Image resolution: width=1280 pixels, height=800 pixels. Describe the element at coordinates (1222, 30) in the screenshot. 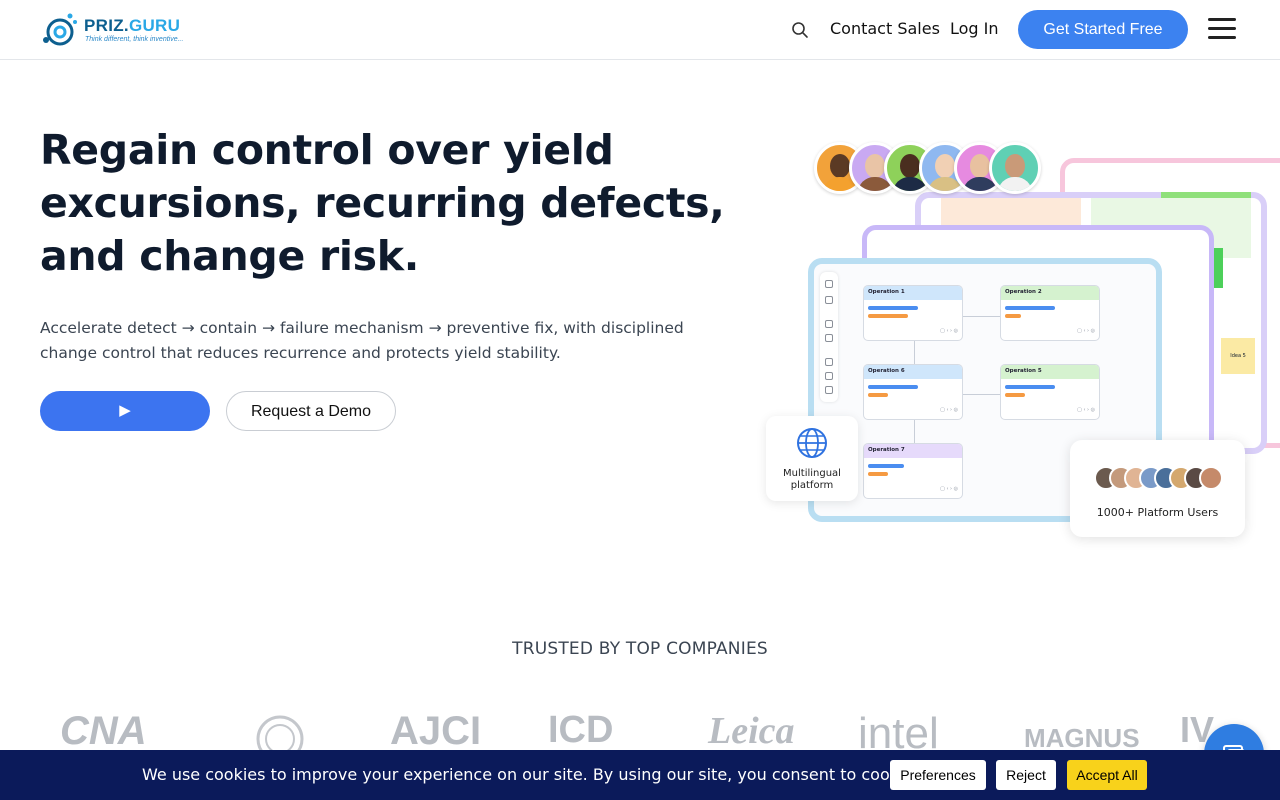

I see `hamburger-menu-icon` at that location.